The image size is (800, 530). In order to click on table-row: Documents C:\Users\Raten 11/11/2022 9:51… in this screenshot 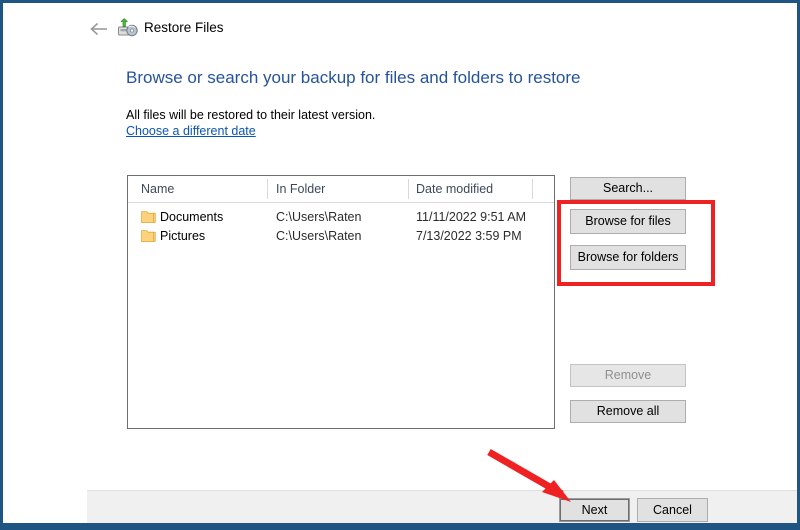, I will do `click(341, 217)`.